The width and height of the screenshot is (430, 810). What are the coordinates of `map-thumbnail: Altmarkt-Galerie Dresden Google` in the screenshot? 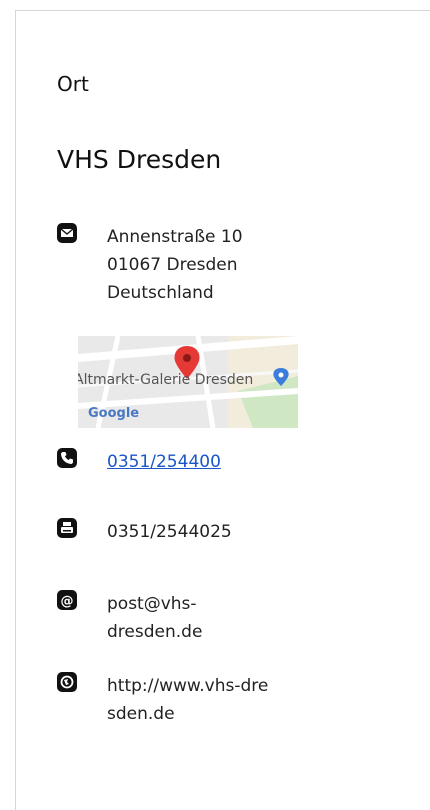 It's located at (188, 382).